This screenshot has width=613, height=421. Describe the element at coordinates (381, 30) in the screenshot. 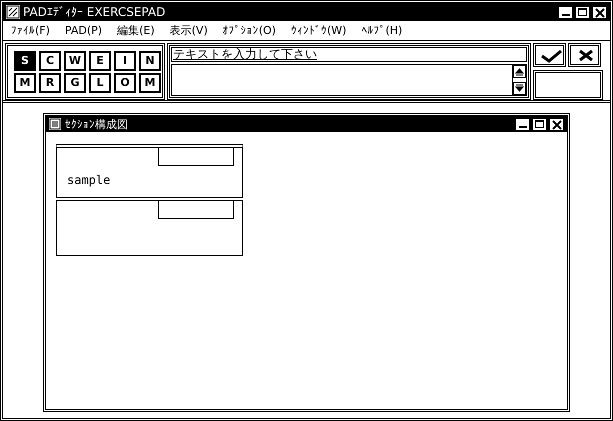

I see `menu-item: ﾍﾙﾌﾟ(H)` at that location.